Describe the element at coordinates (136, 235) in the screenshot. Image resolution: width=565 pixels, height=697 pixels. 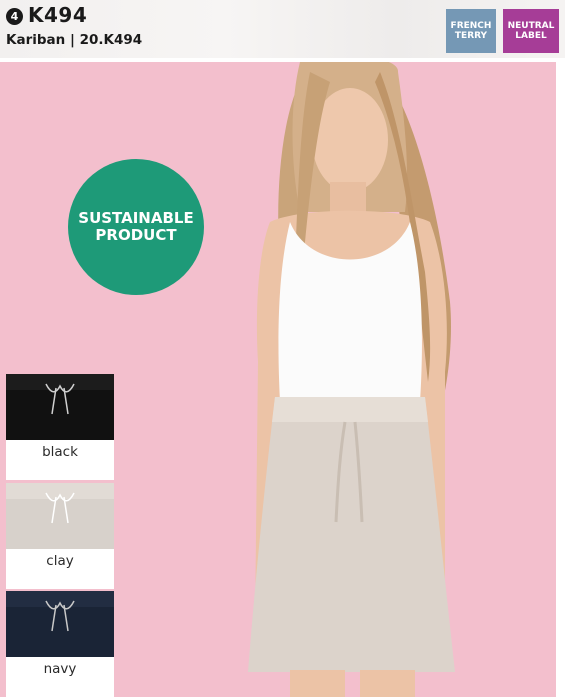
I see `sustainable-line2: PRODUCT` at that location.